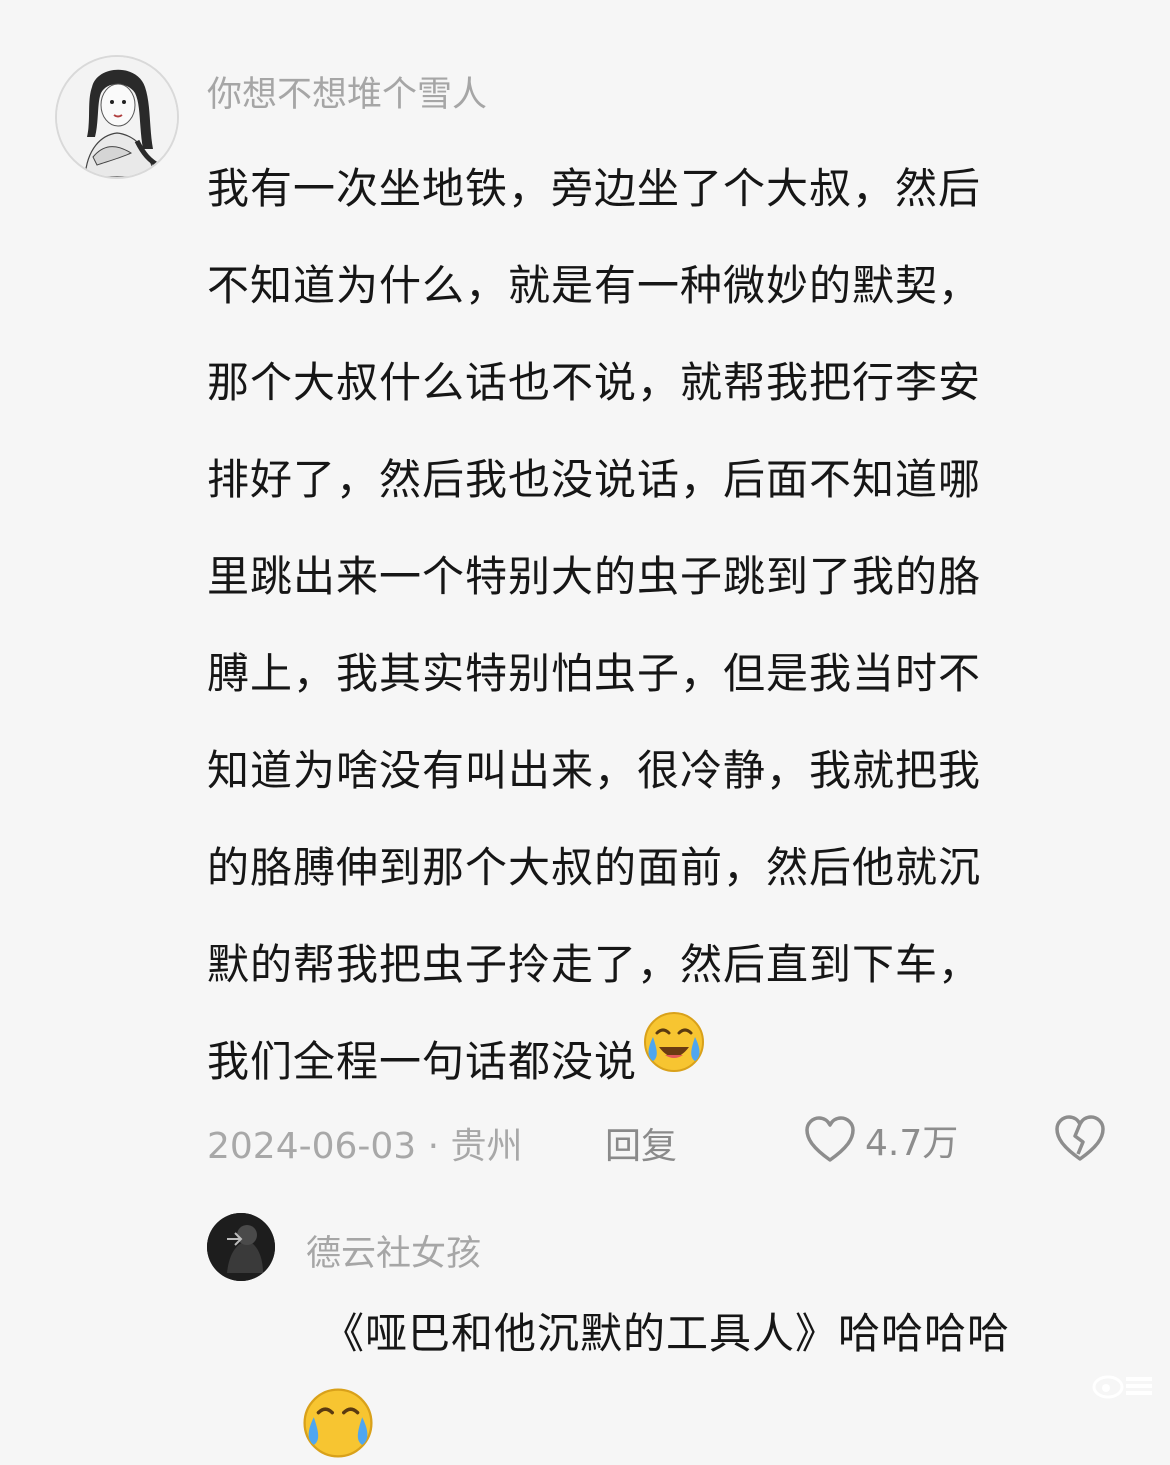 This screenshot has height=1465, width=1170. I want to click on dislike-button, so click(1080, 1143).